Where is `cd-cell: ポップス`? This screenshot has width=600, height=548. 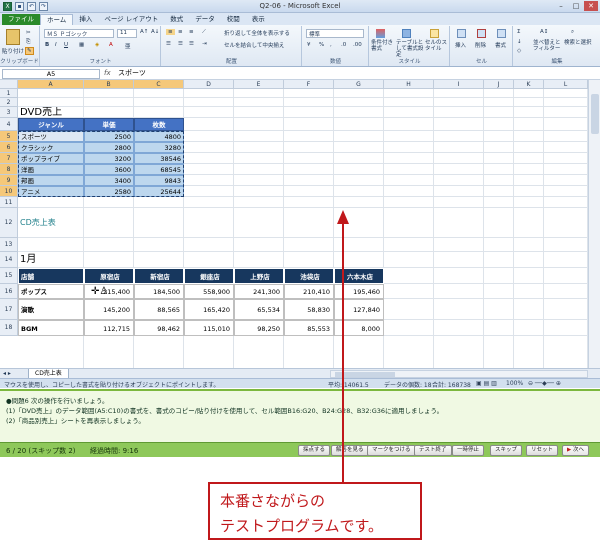 cd-cell: ポップス is located at coordinates (51, 291).